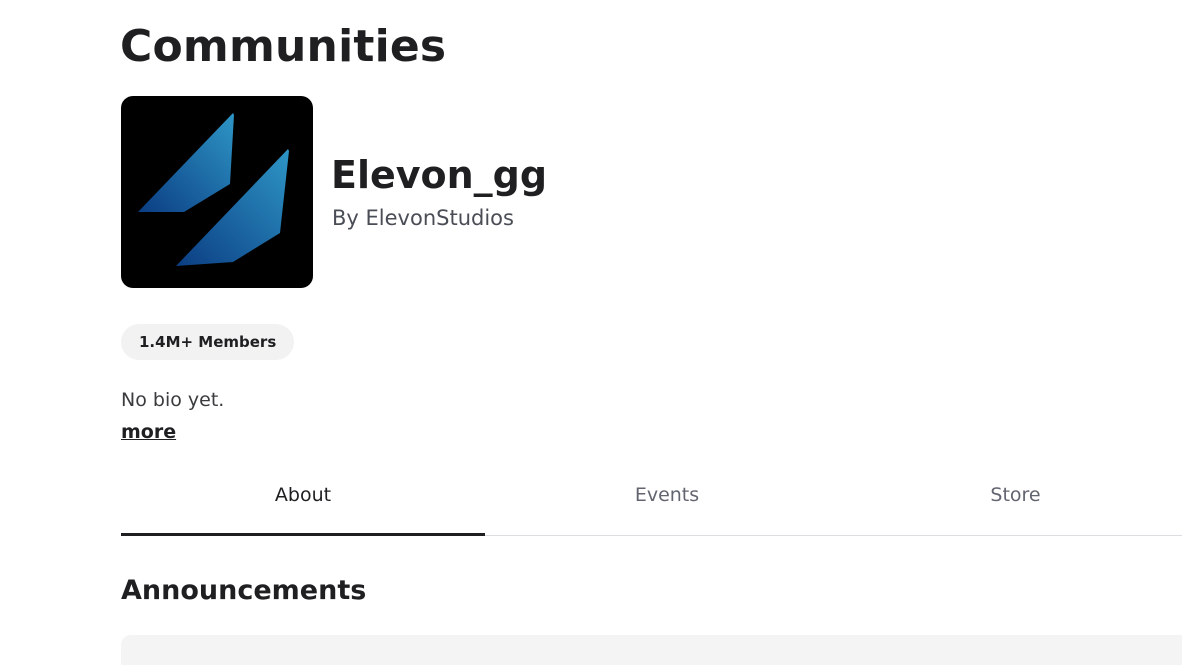 Image resolution: width=1182 pixels, height=665 pixels. I want to click on elevon-logo-icon, so click(213, 189).